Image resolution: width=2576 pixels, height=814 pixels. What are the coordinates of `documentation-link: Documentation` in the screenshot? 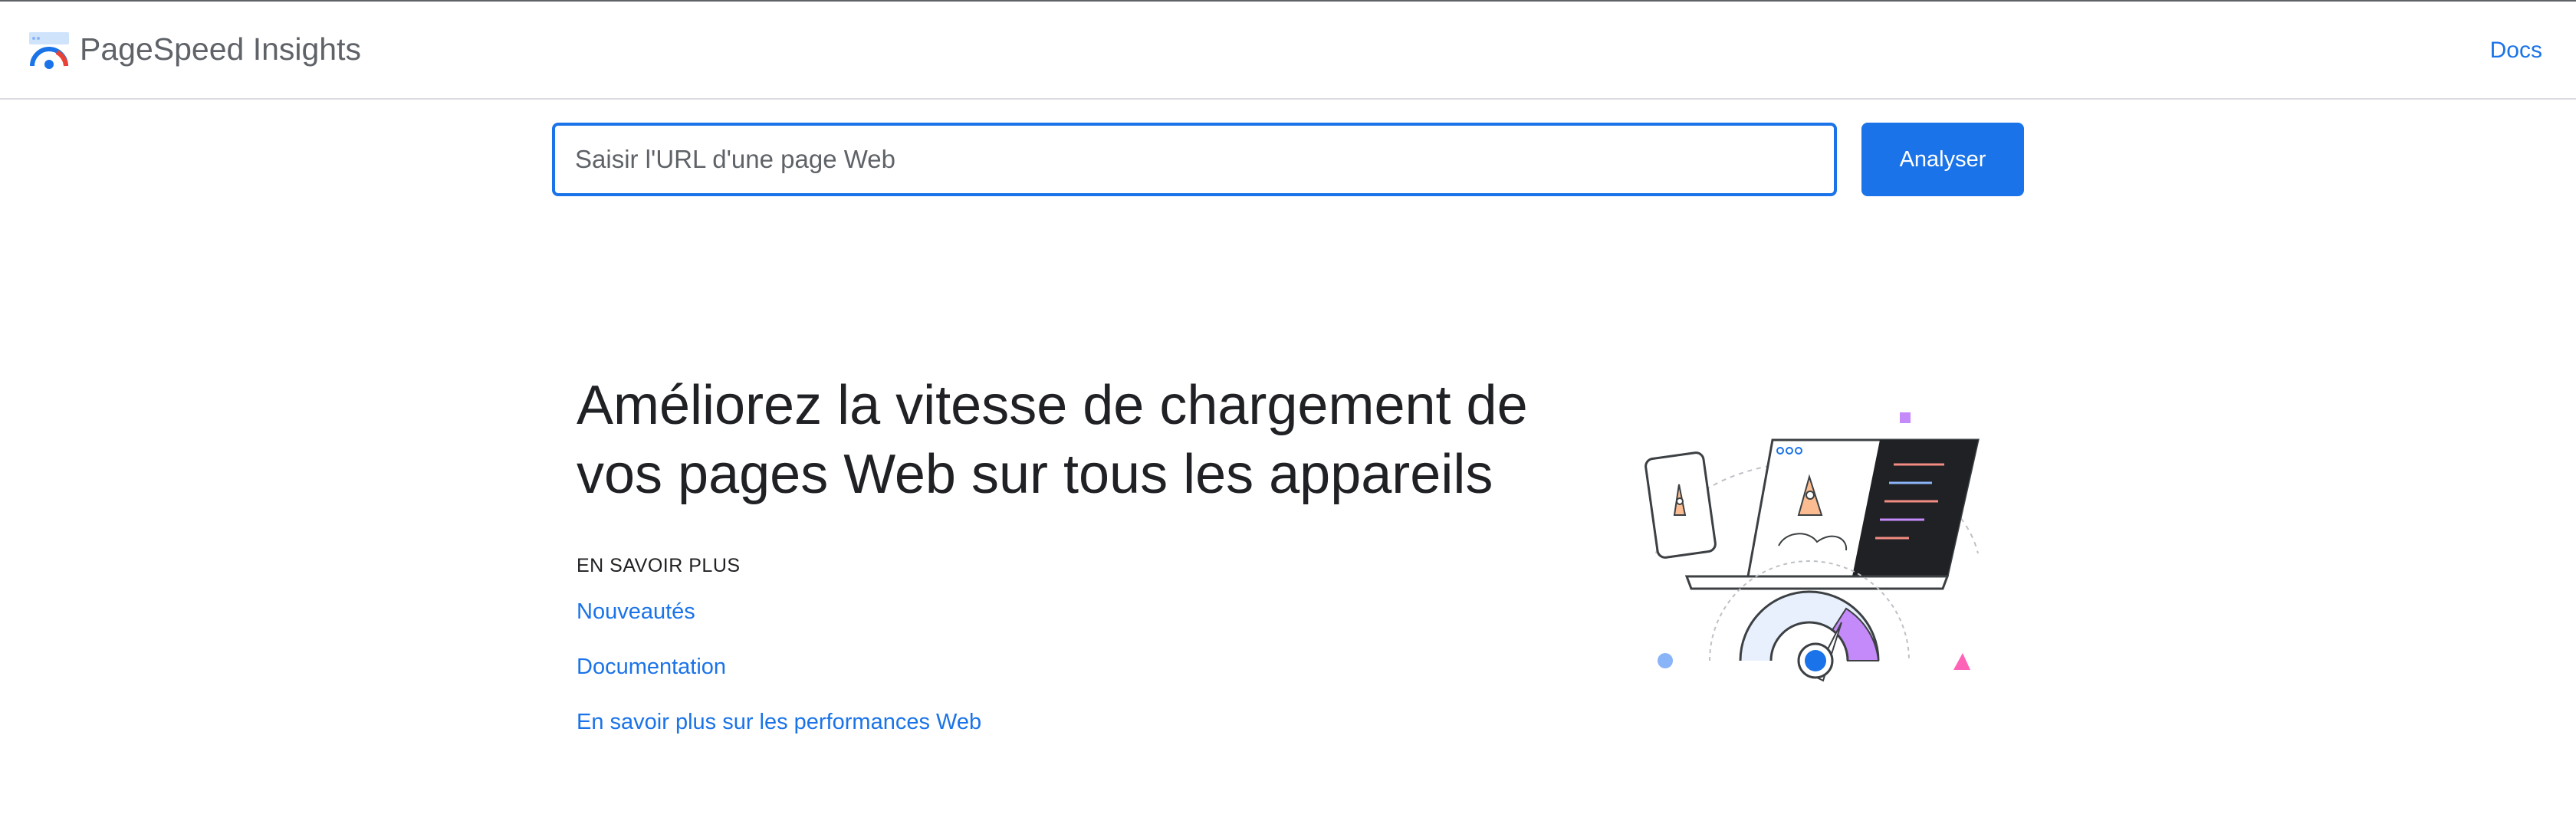 It's located at (779, 667).